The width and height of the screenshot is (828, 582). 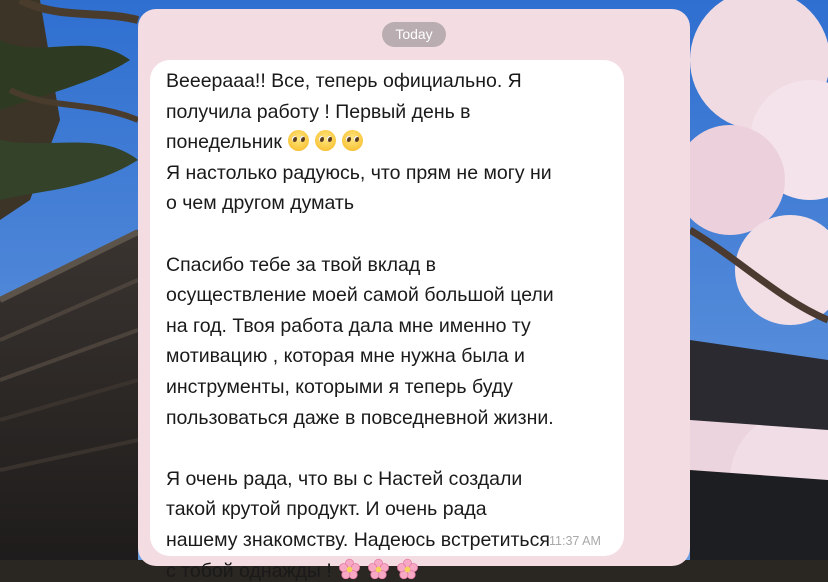 What do you see at coordinates (360, 417) in the screenshot?
I see `message-line: пользоваться даже в повседневной жизни.` at bounding box center [360, 417].